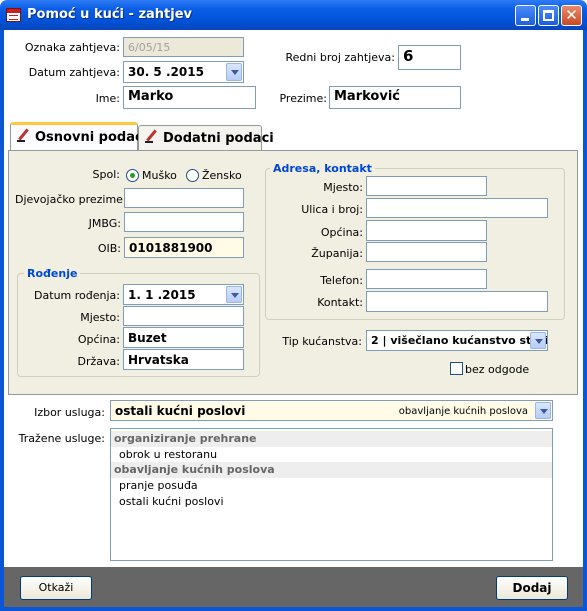 The image size is (587, 611). What do you see at coordinates (340, 57) in the screenshot?
I see `redni-broj-label: Redni broj zahtjeva:` at bounding box center [340, 57].